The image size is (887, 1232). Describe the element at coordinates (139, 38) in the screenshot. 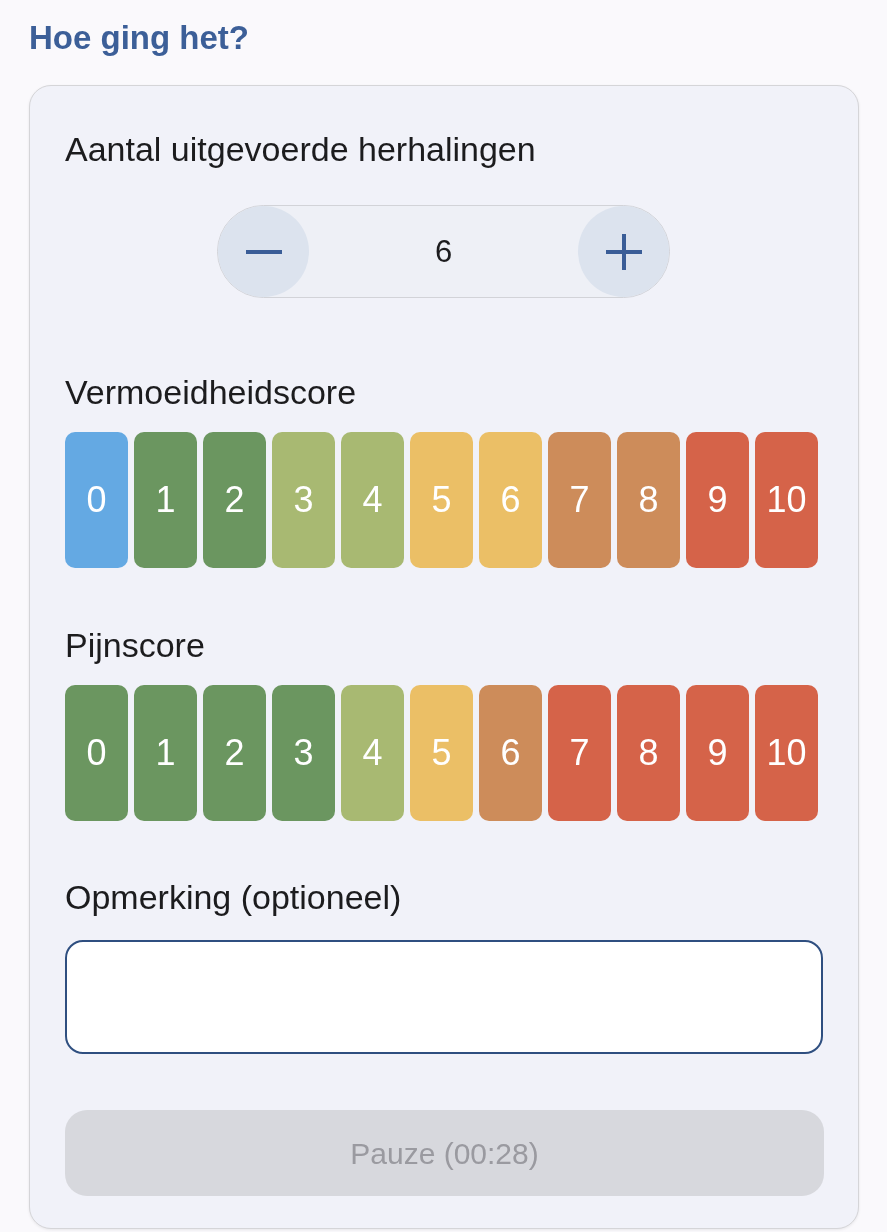

I see `section-title: Hoe ging het?` at that location.